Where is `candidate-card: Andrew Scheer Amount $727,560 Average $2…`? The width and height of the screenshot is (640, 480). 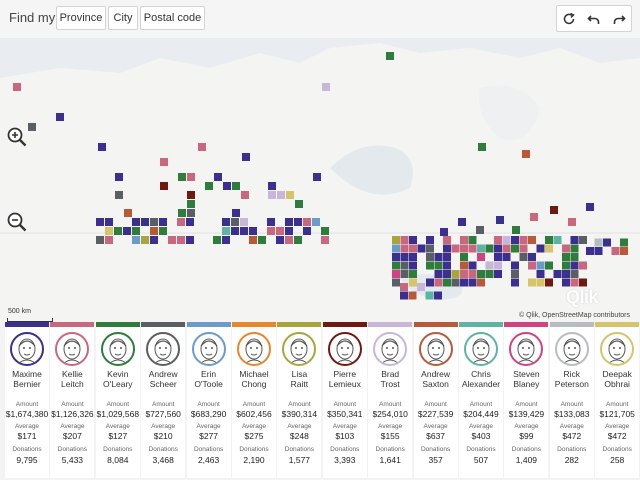
candidate-card: Andrew Scheer Amount $727,560 Average $2… is located at coordinates (163, 400).